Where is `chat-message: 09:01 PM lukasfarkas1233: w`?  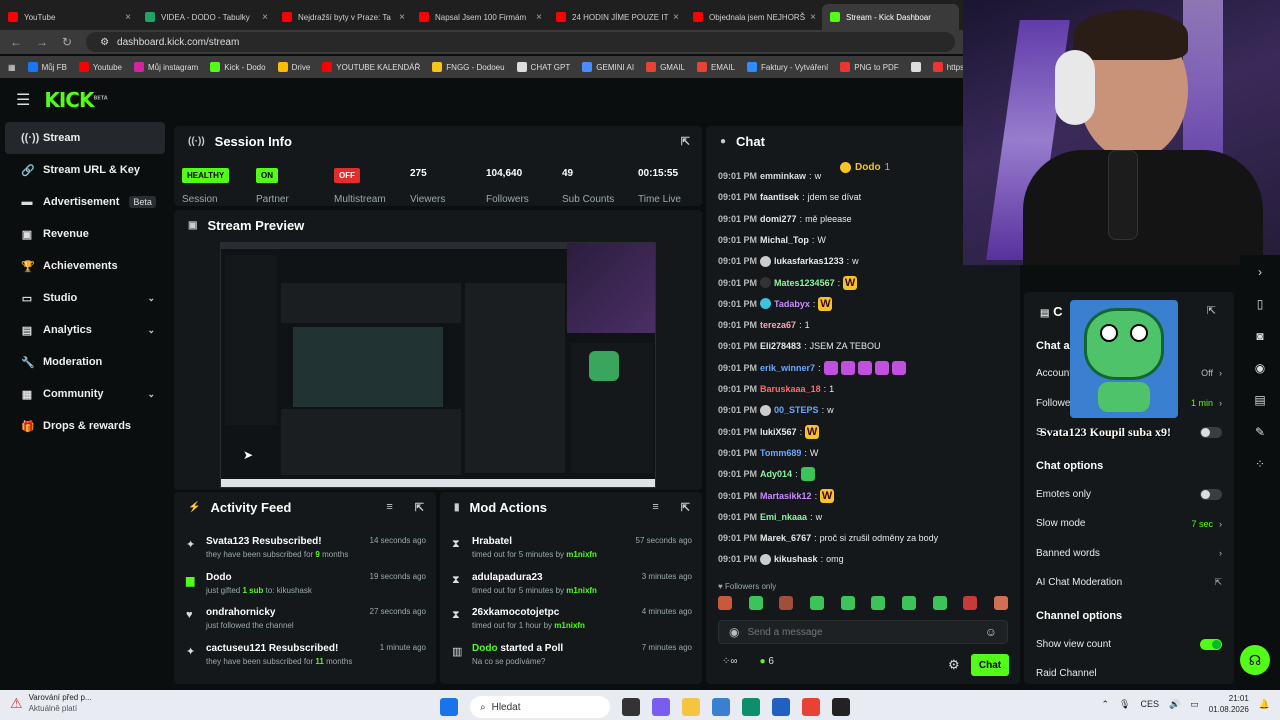 chat-message: 09:01 PM lukasfarkas1233: w is located at coordinates (788, 261).